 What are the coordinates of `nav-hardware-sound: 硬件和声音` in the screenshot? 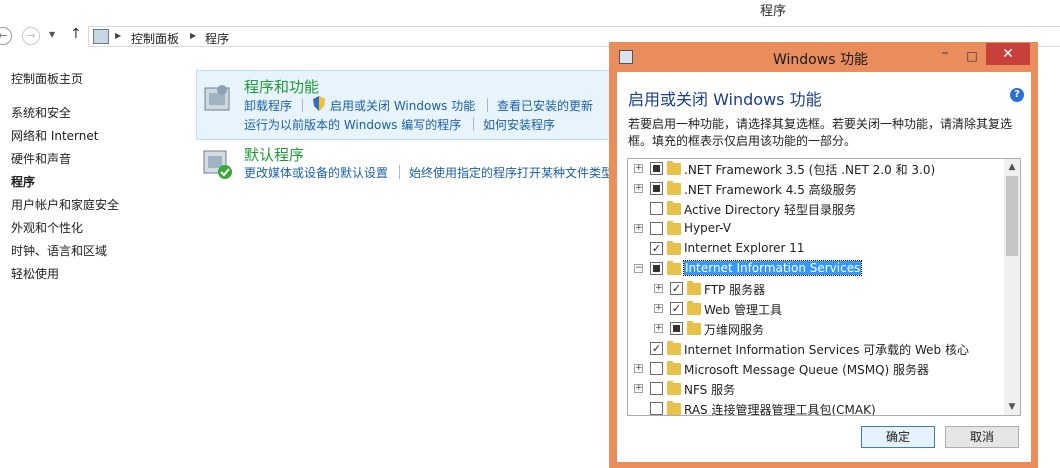 It's located at (41, 158).